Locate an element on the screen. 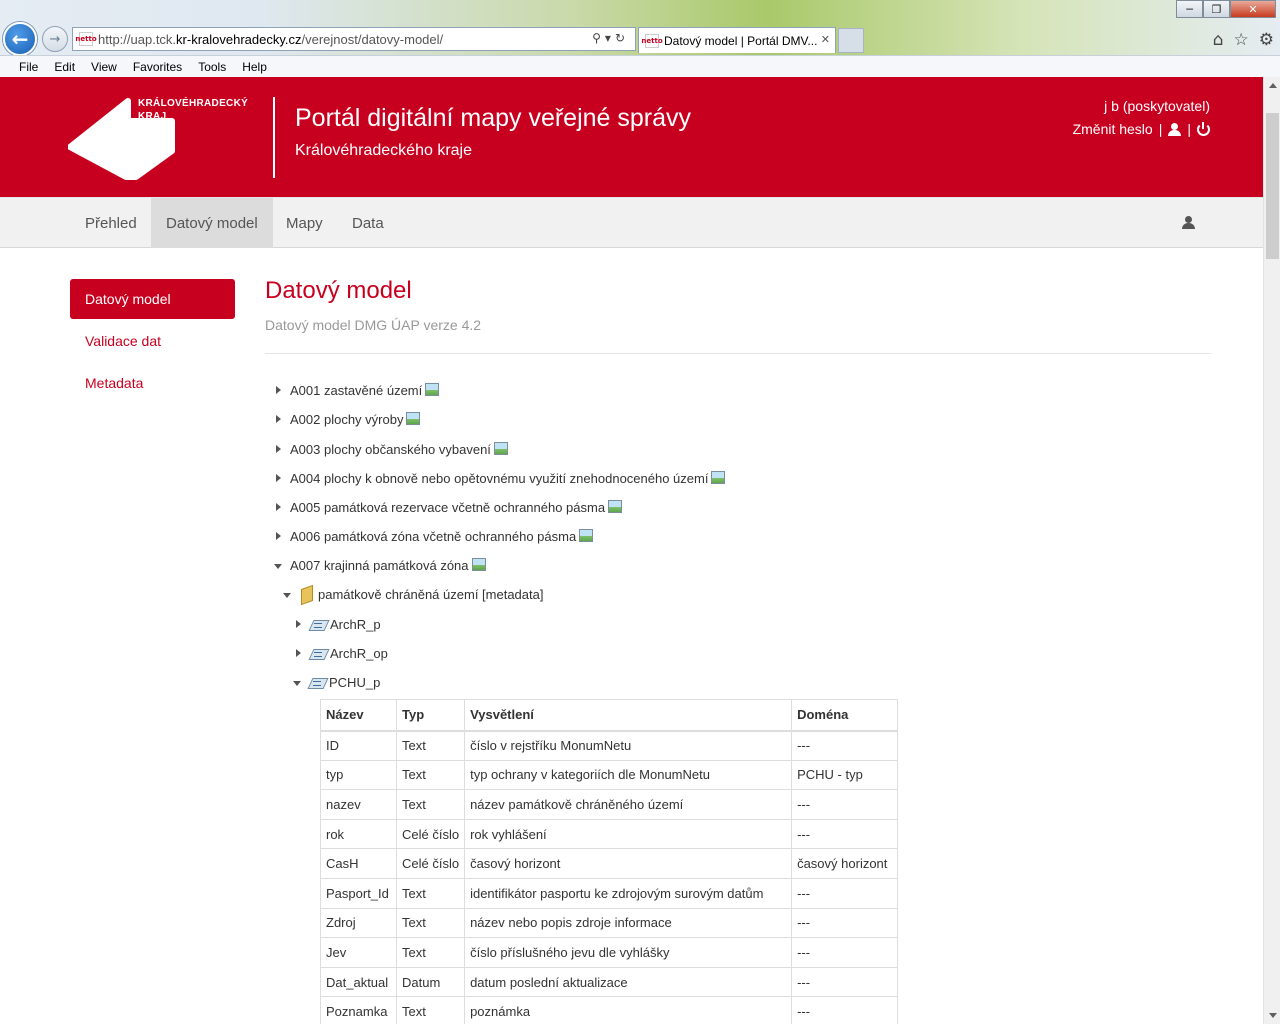 This screenshot has height=1024, width=1280. tree-item-a003: A003 plochy občanského vybavení is located at coordinates (392, 449).